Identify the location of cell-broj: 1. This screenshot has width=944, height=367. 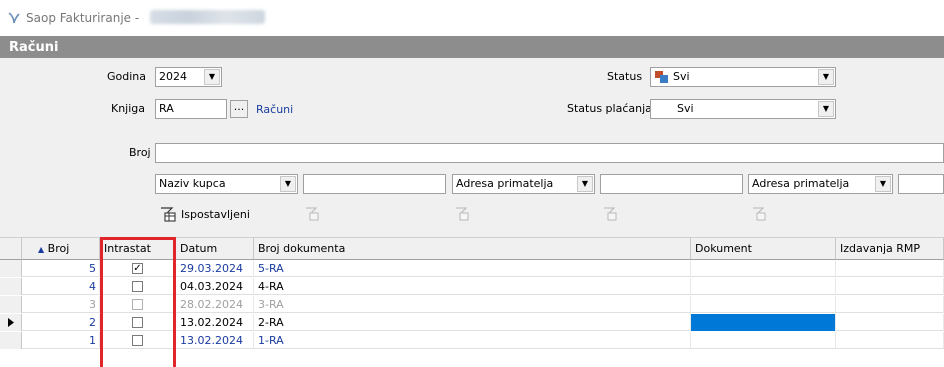
(61, 340).